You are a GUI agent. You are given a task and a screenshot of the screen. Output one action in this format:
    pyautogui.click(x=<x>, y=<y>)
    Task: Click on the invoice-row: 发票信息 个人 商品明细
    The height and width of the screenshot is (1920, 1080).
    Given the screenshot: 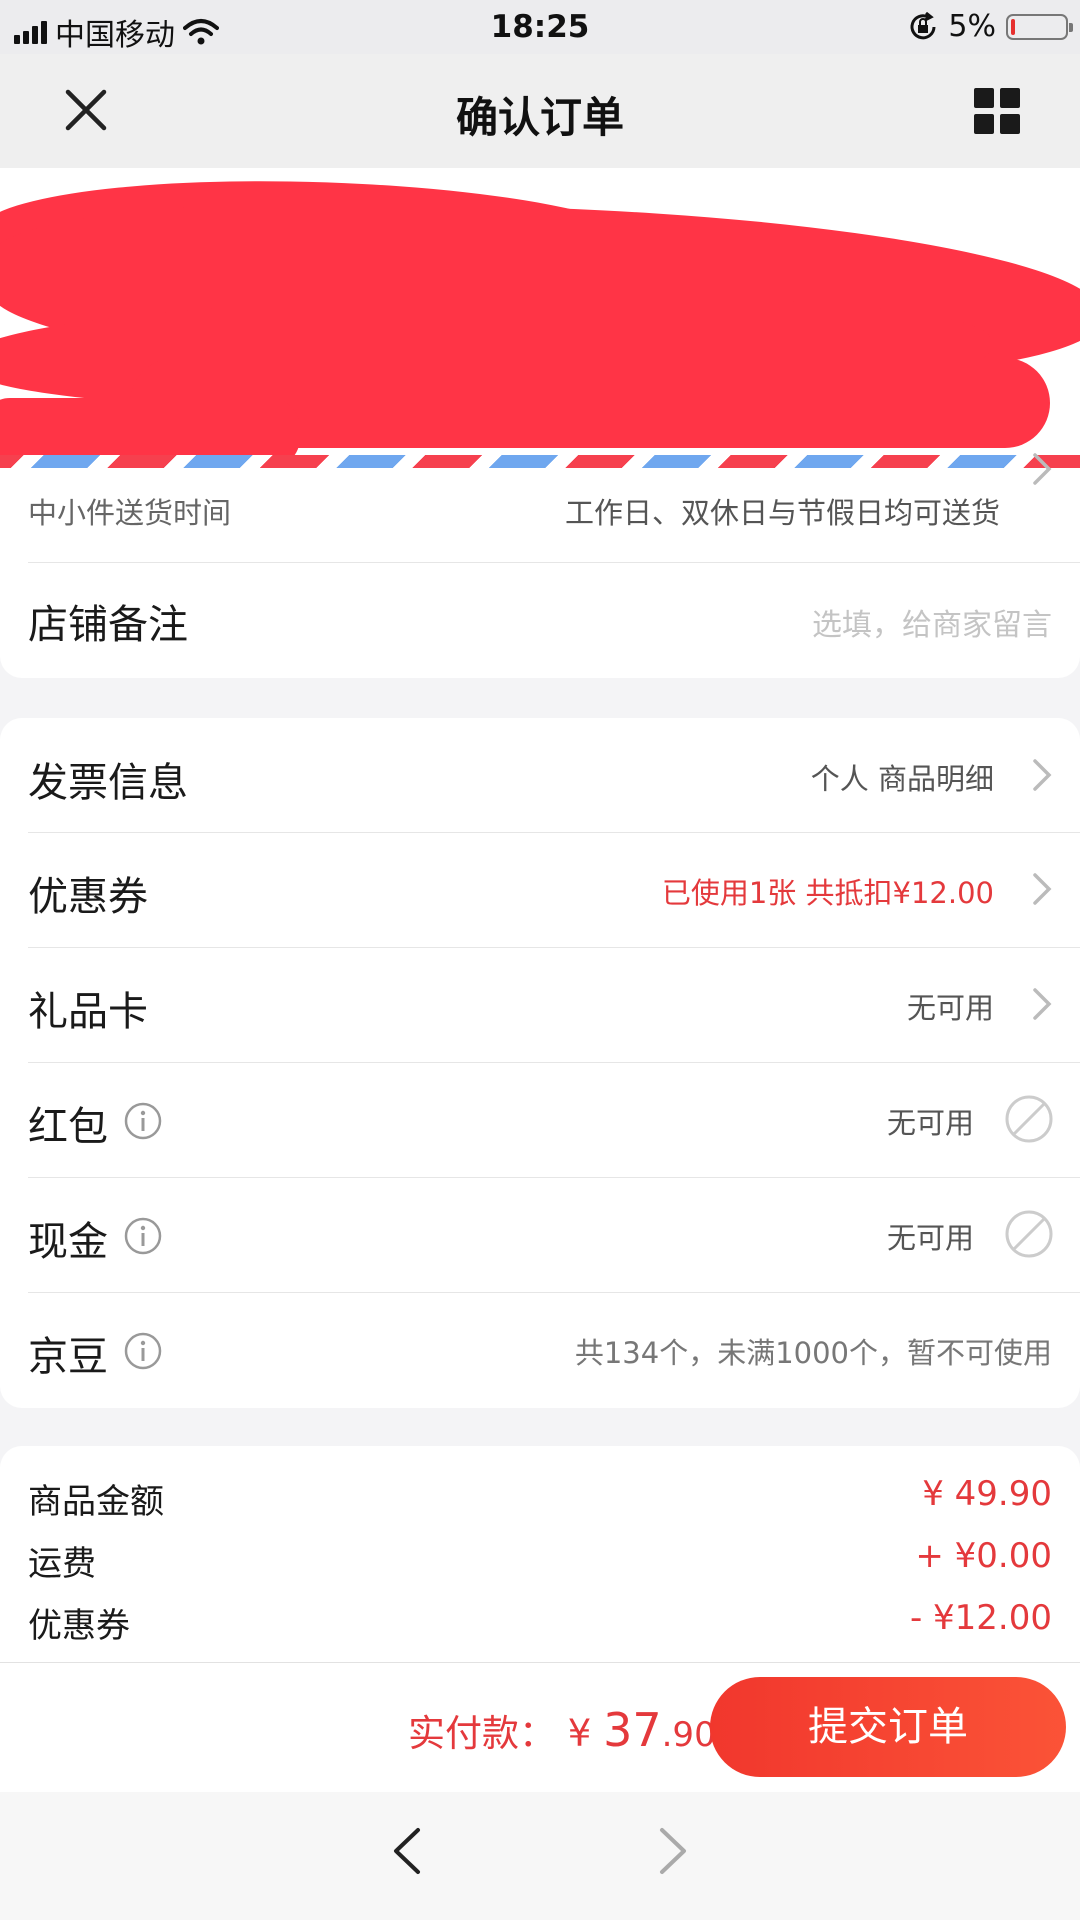 What is the action you would take?
    pyautogui.click(x=554, y=775)
    